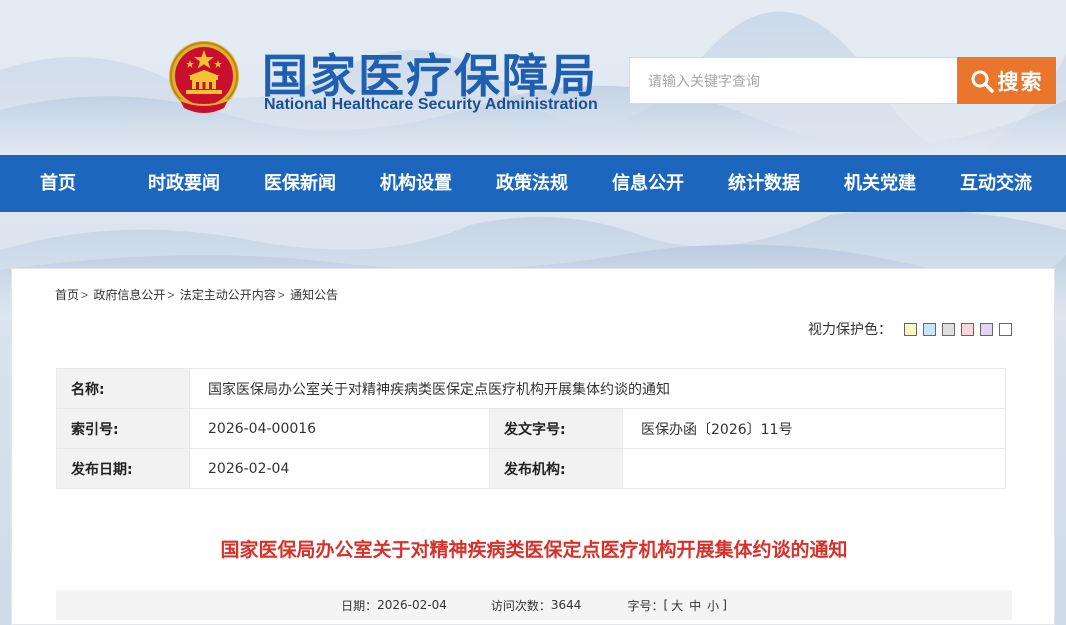 This screenshot has width=1066, height=625. Describe the element at coordinates (948, 329) in the screenshot. I see `swatch-gray` at that location.